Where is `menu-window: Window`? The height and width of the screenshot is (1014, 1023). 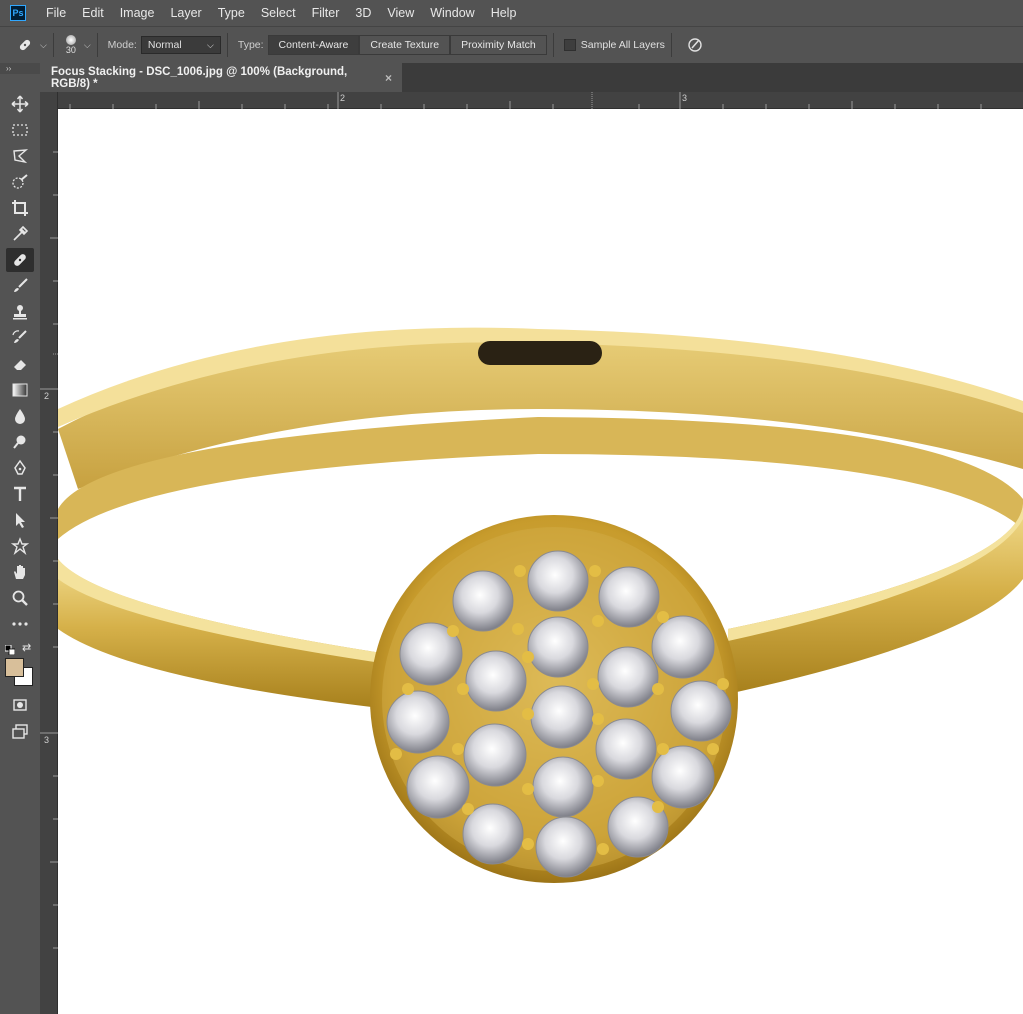 menu-window: Window is located at coordinates (452, 13).